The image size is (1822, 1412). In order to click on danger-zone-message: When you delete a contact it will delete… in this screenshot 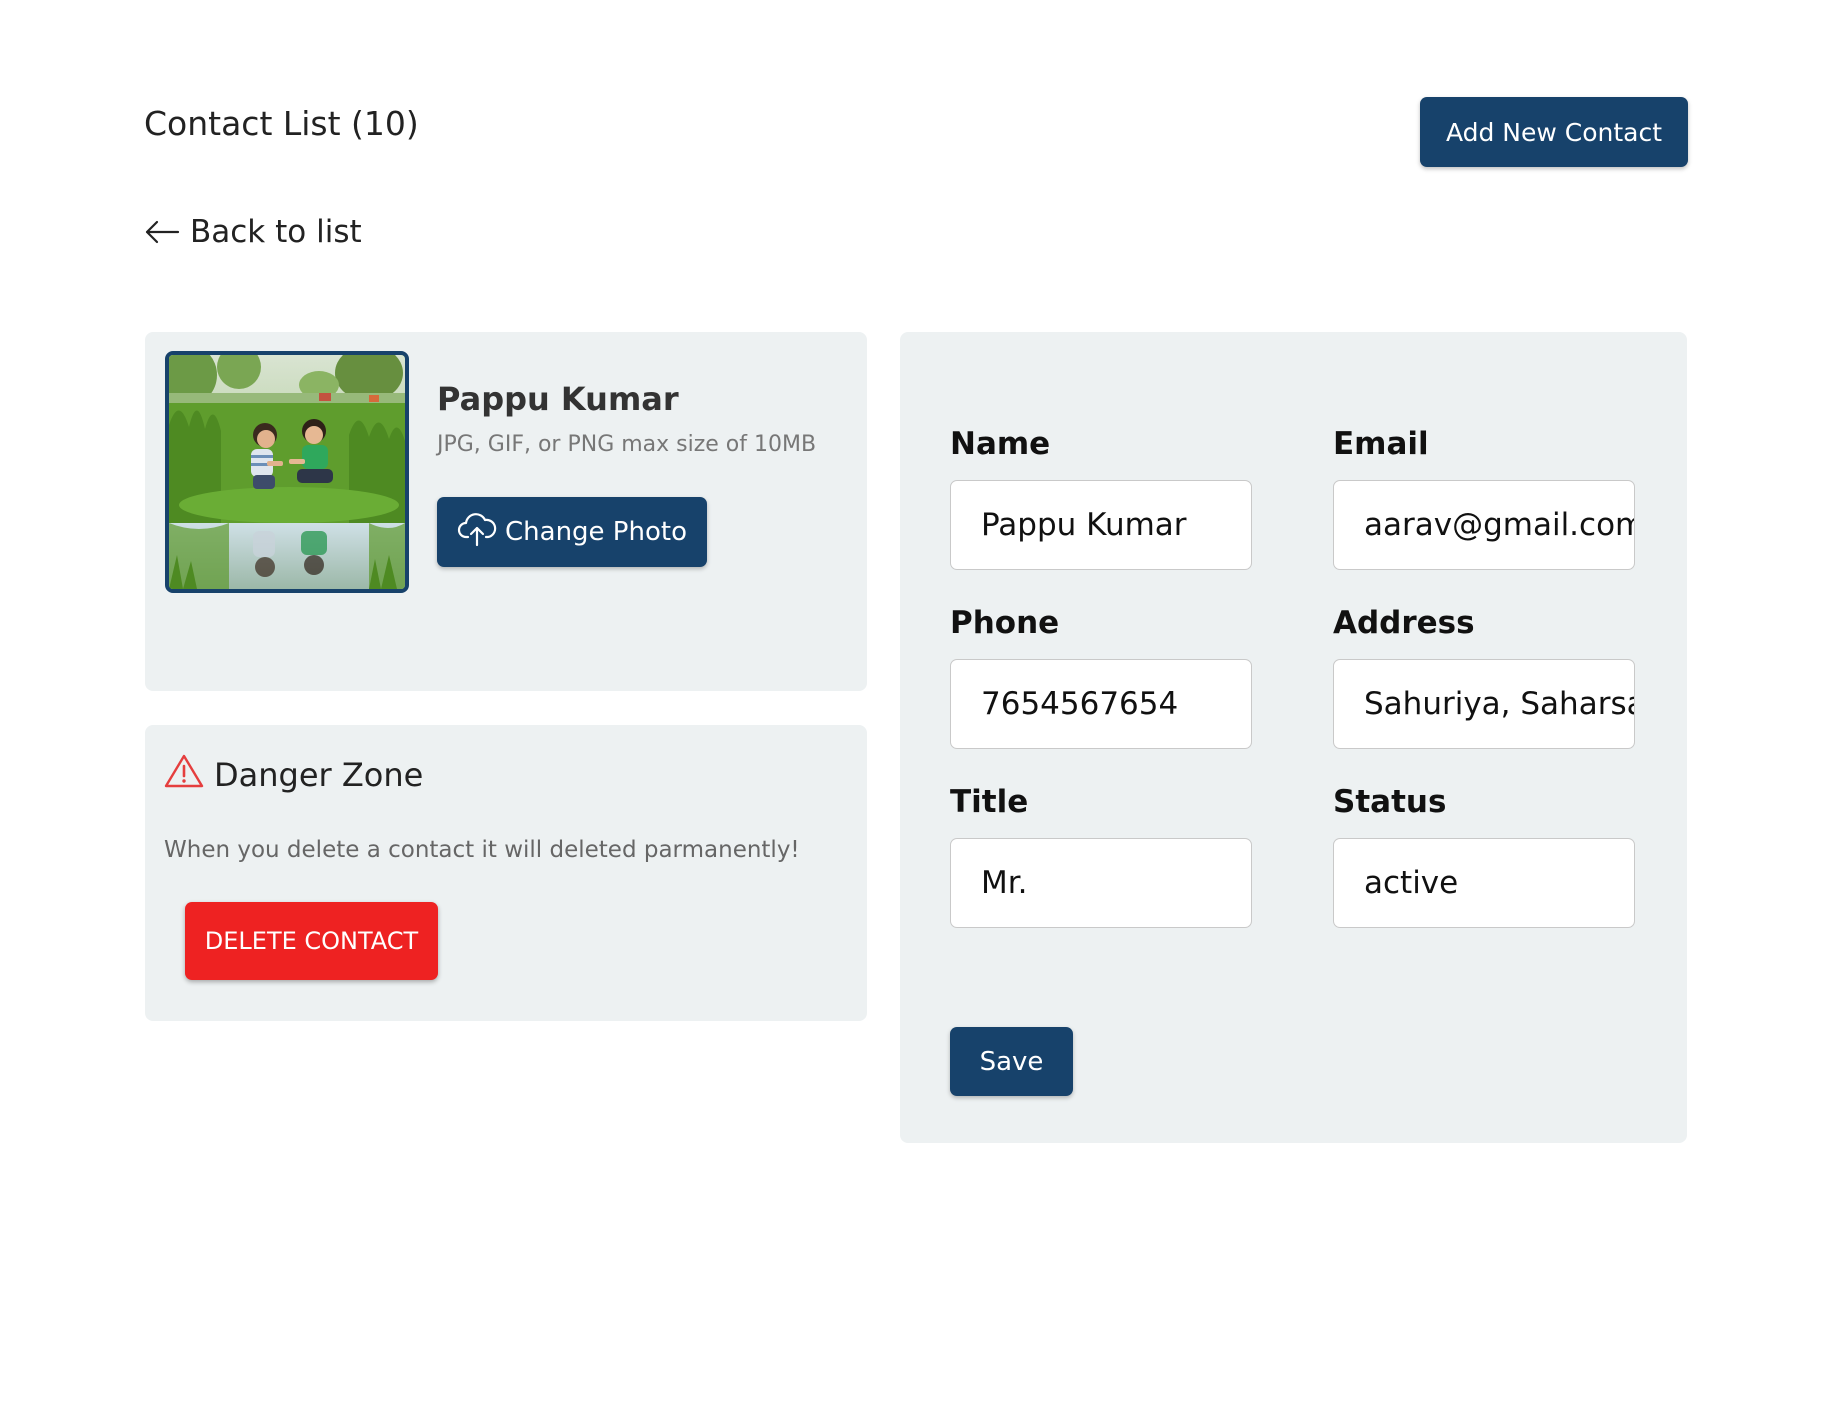, I will do `click(482, 850)`.